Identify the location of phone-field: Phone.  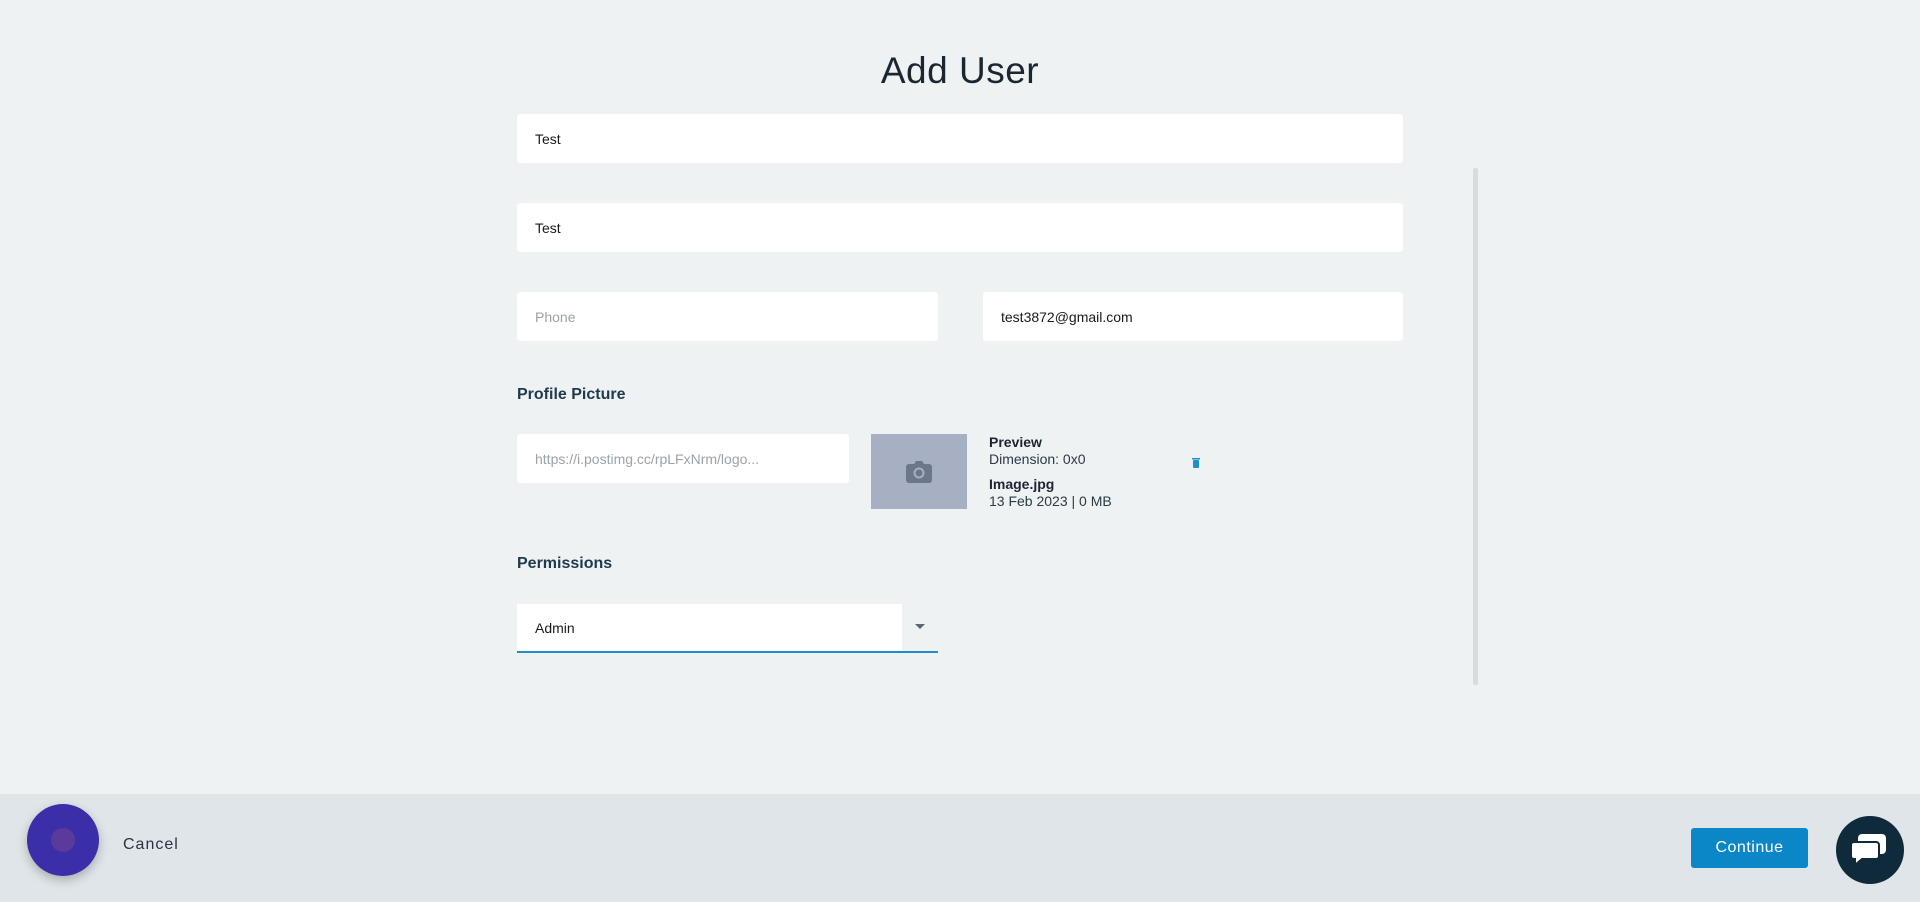
(727, 316).